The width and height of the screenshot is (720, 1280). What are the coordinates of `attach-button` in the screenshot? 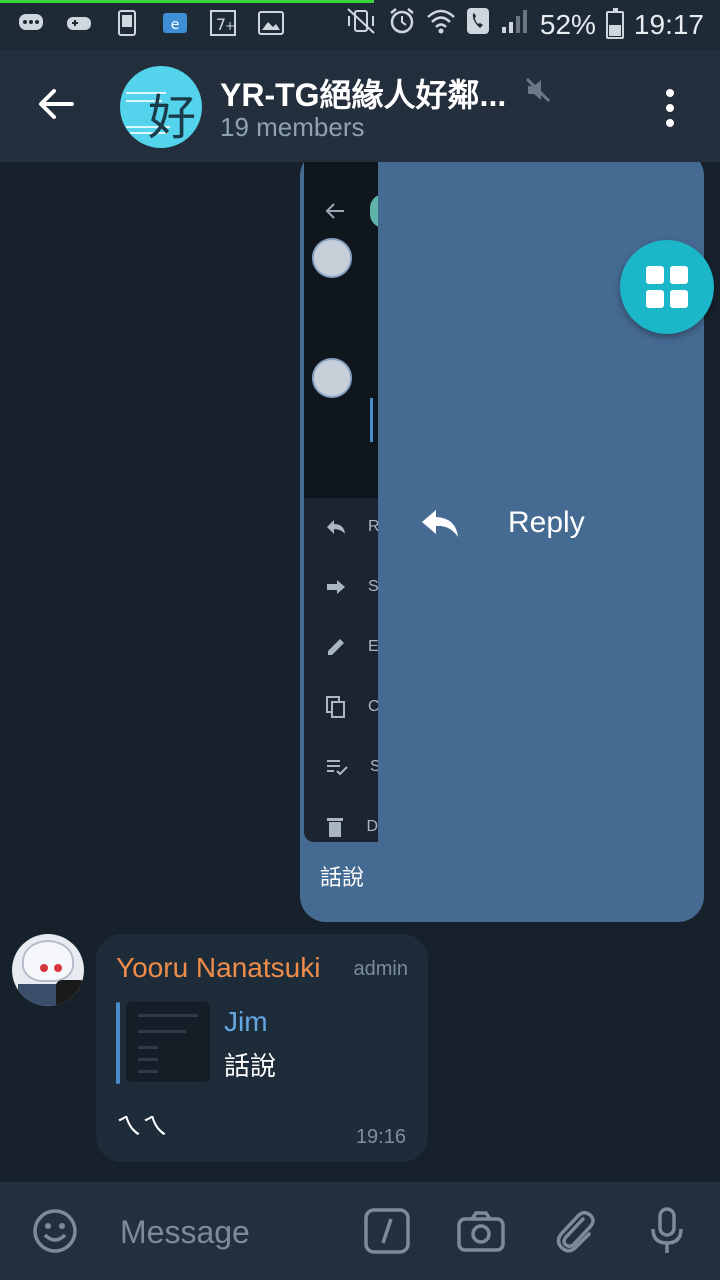 It's located at (575, 1231).